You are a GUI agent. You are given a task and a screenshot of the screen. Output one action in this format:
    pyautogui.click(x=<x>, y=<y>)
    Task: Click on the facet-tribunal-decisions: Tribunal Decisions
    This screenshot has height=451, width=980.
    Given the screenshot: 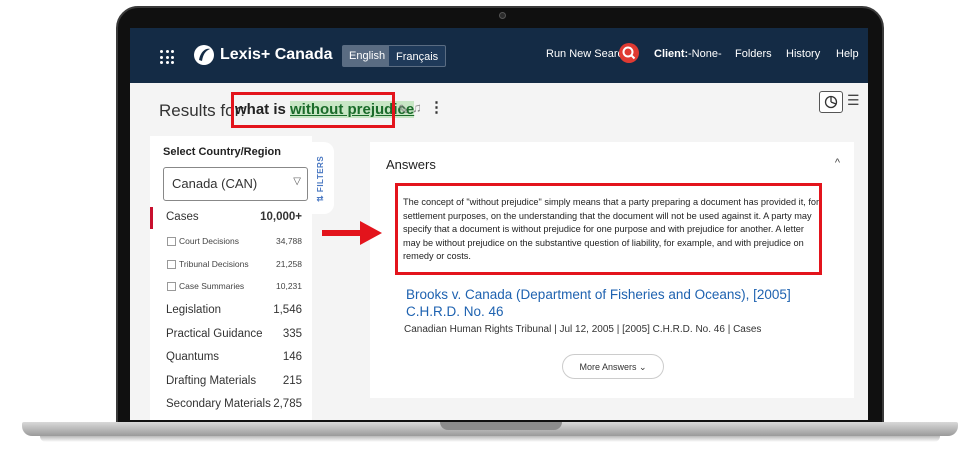 What is the action you would take?
    pyautogui.click(x=208, y=264)
    